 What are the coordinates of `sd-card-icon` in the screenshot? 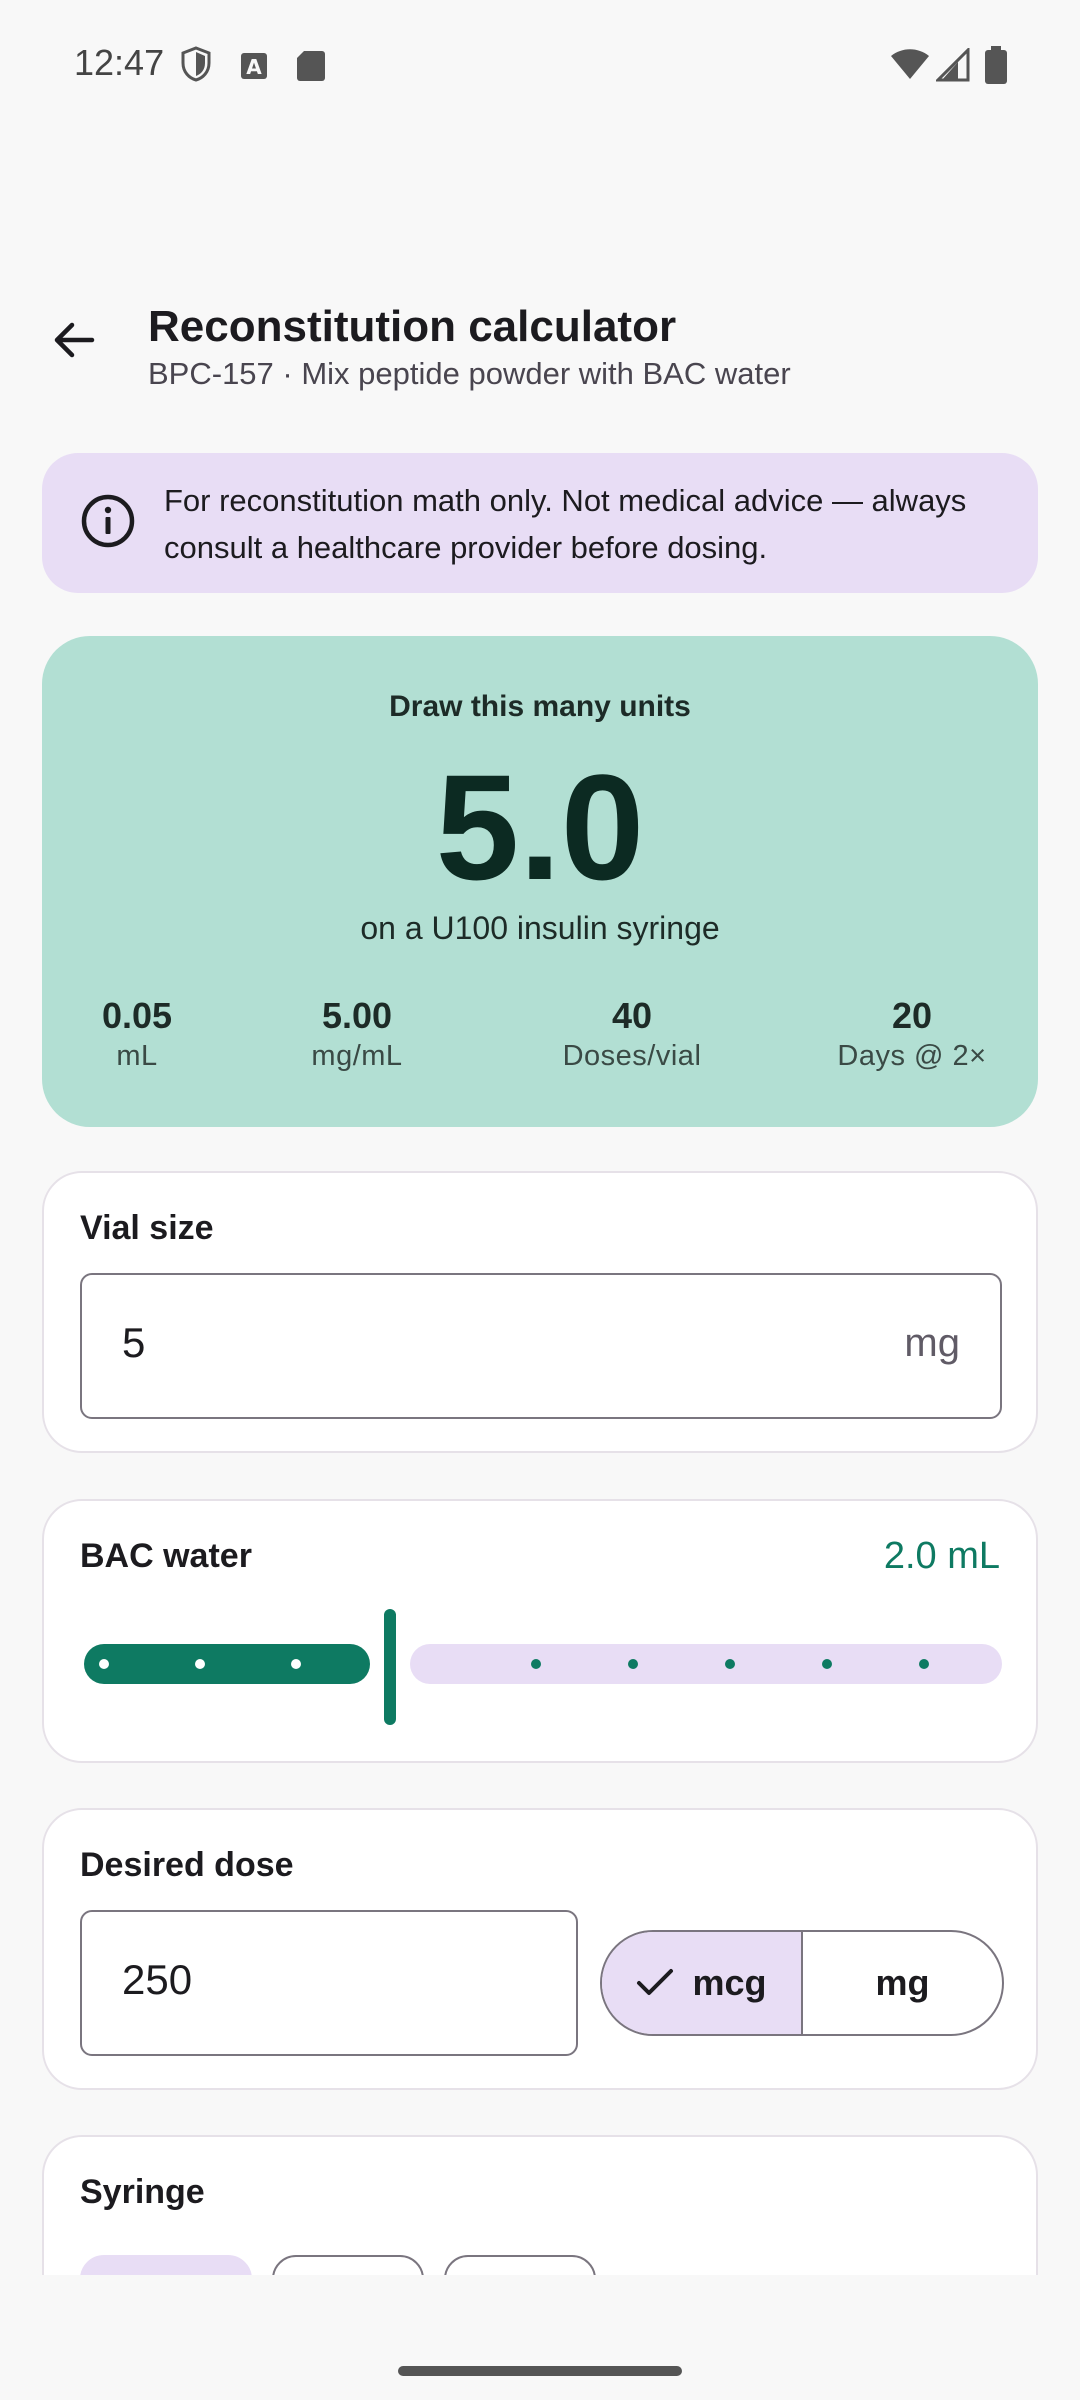 It's located at (311, 68).